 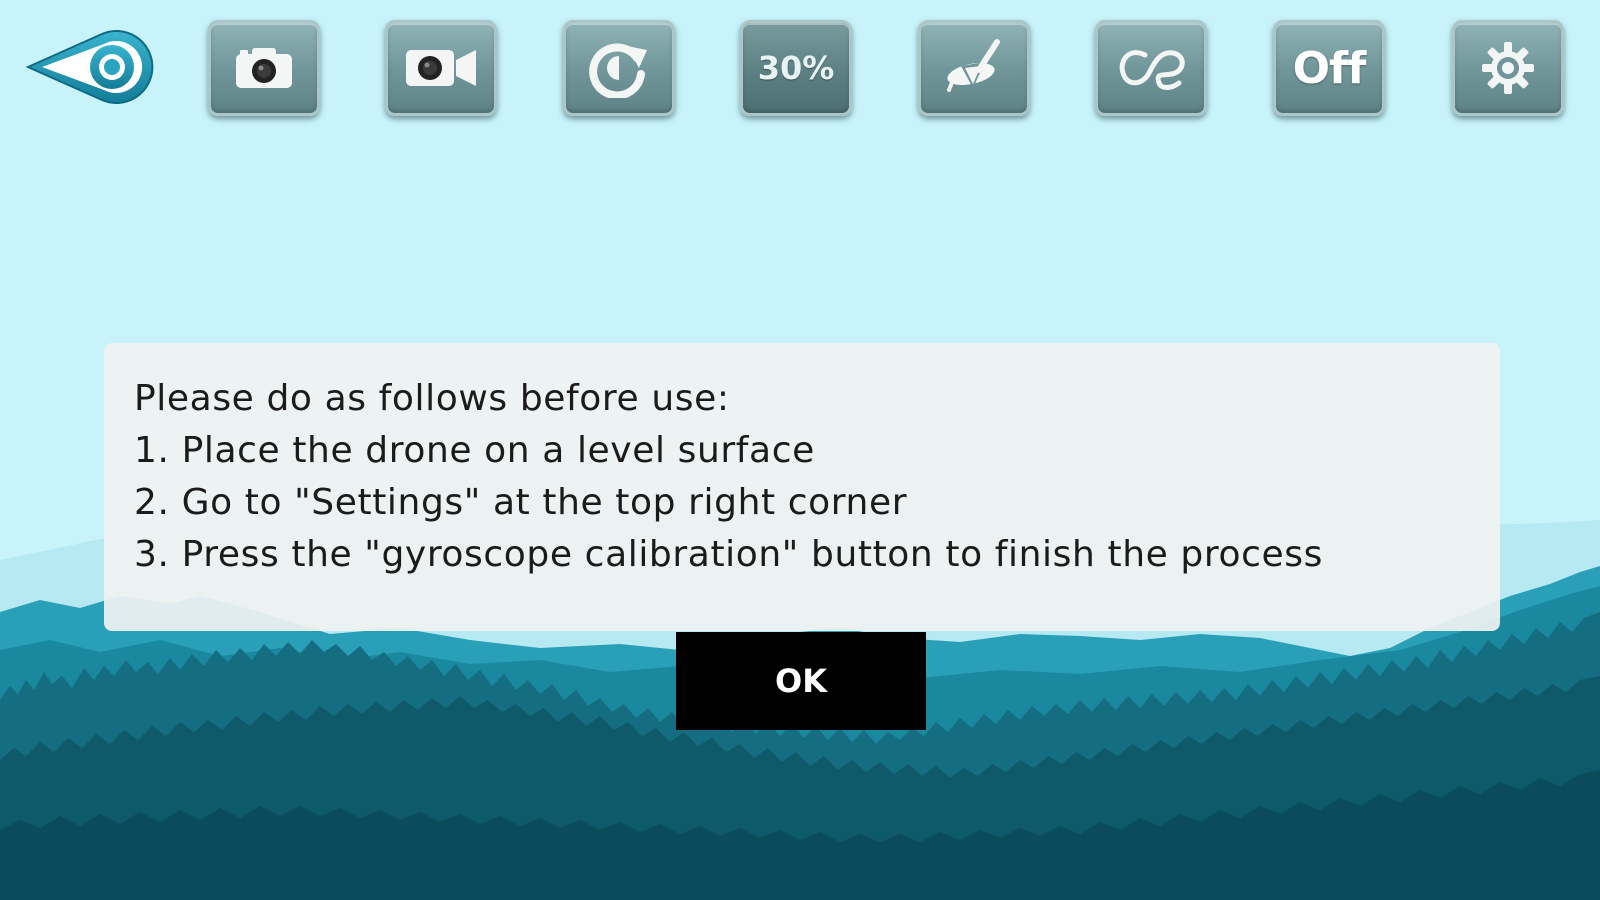 I want to click on flip-rotate-button, so click(x=619, y=68).